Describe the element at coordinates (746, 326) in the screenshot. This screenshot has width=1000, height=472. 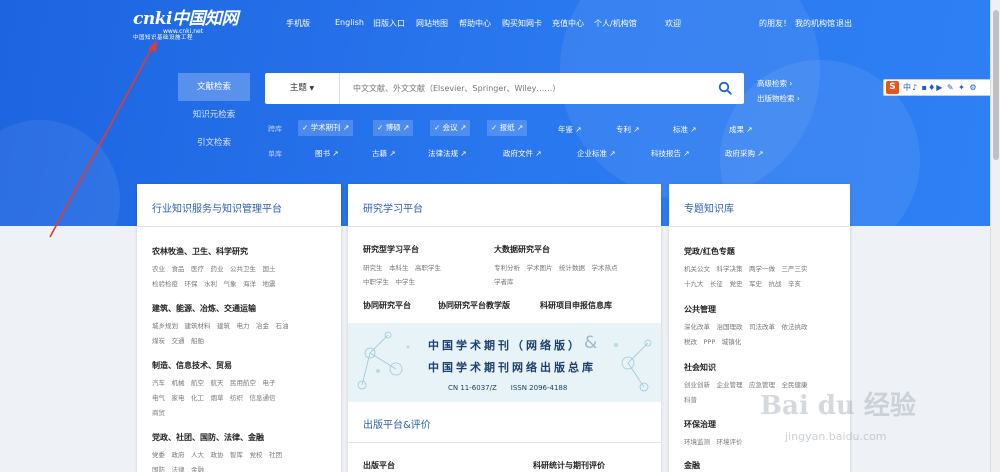
I see `group-links: 深化改革 治国理政 司法改革 依法执政` at that location.